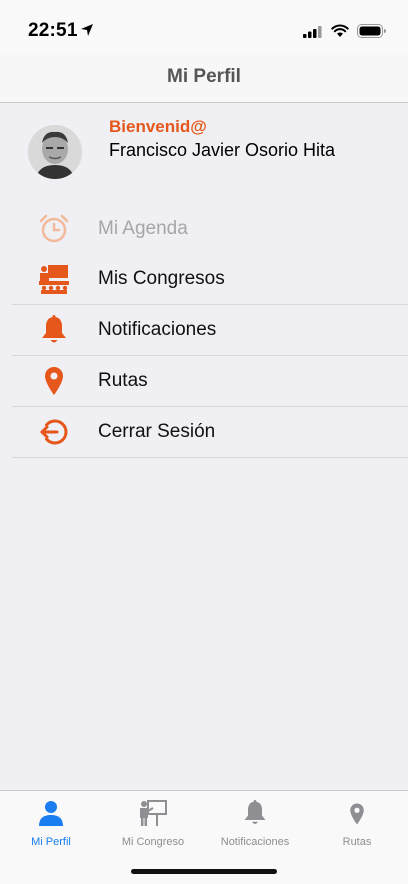  I want to click on tab-notificaciones: Notificaciones, so click(255, 824).